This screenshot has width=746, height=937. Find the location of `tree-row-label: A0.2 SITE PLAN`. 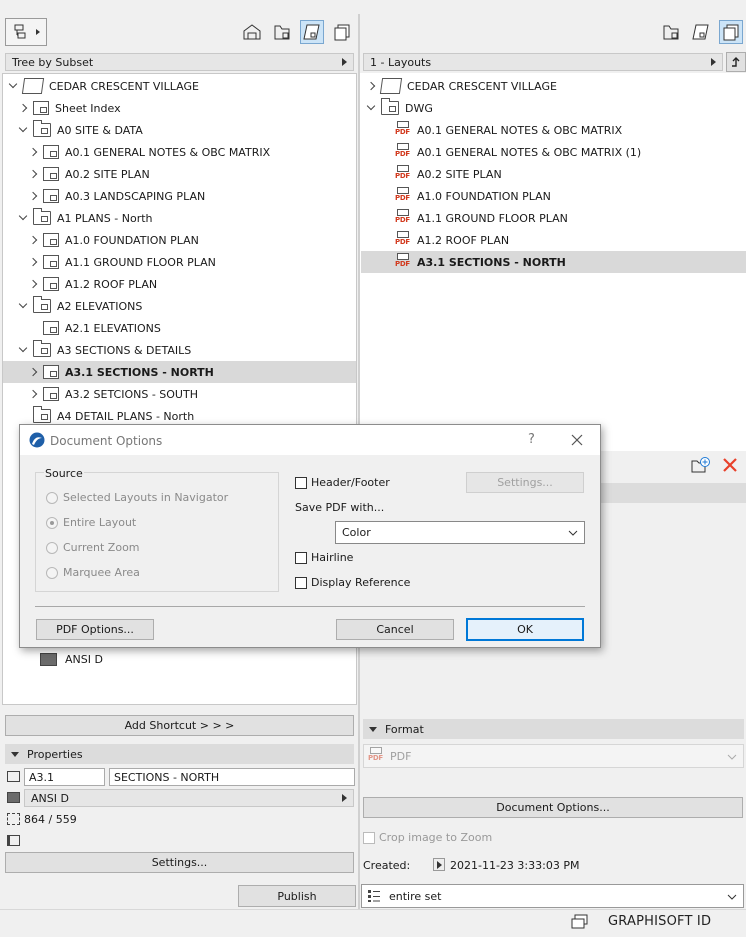

tree-row-label: A0.2 SITE PLAN is located at coordinates (107, 174).